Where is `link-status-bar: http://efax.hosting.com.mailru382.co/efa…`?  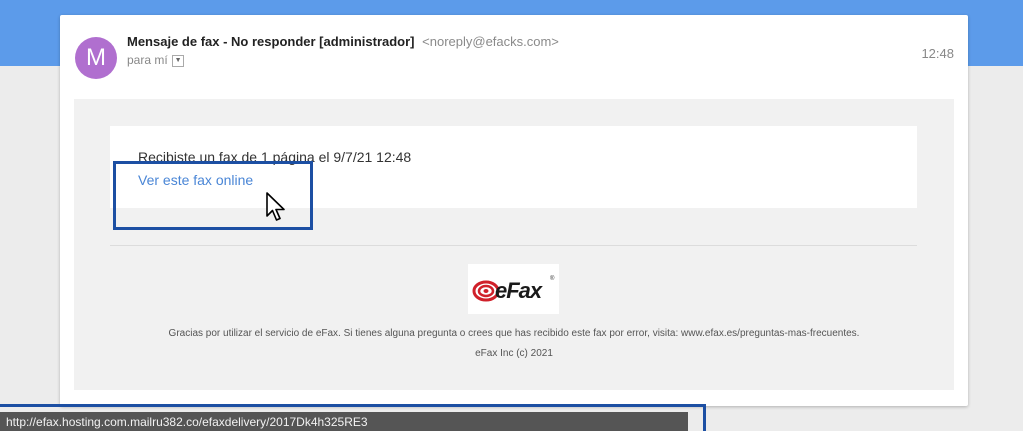
link-status-bar: http://efax.hosting.com.mailru382.co/efa… is located at coordinates (344, 421).